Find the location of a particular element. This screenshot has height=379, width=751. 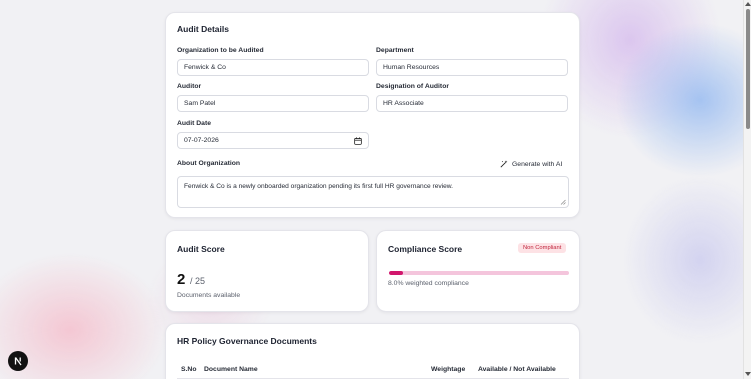

generate-ai-label: Generate with AI is located at coordinates (537, 164).